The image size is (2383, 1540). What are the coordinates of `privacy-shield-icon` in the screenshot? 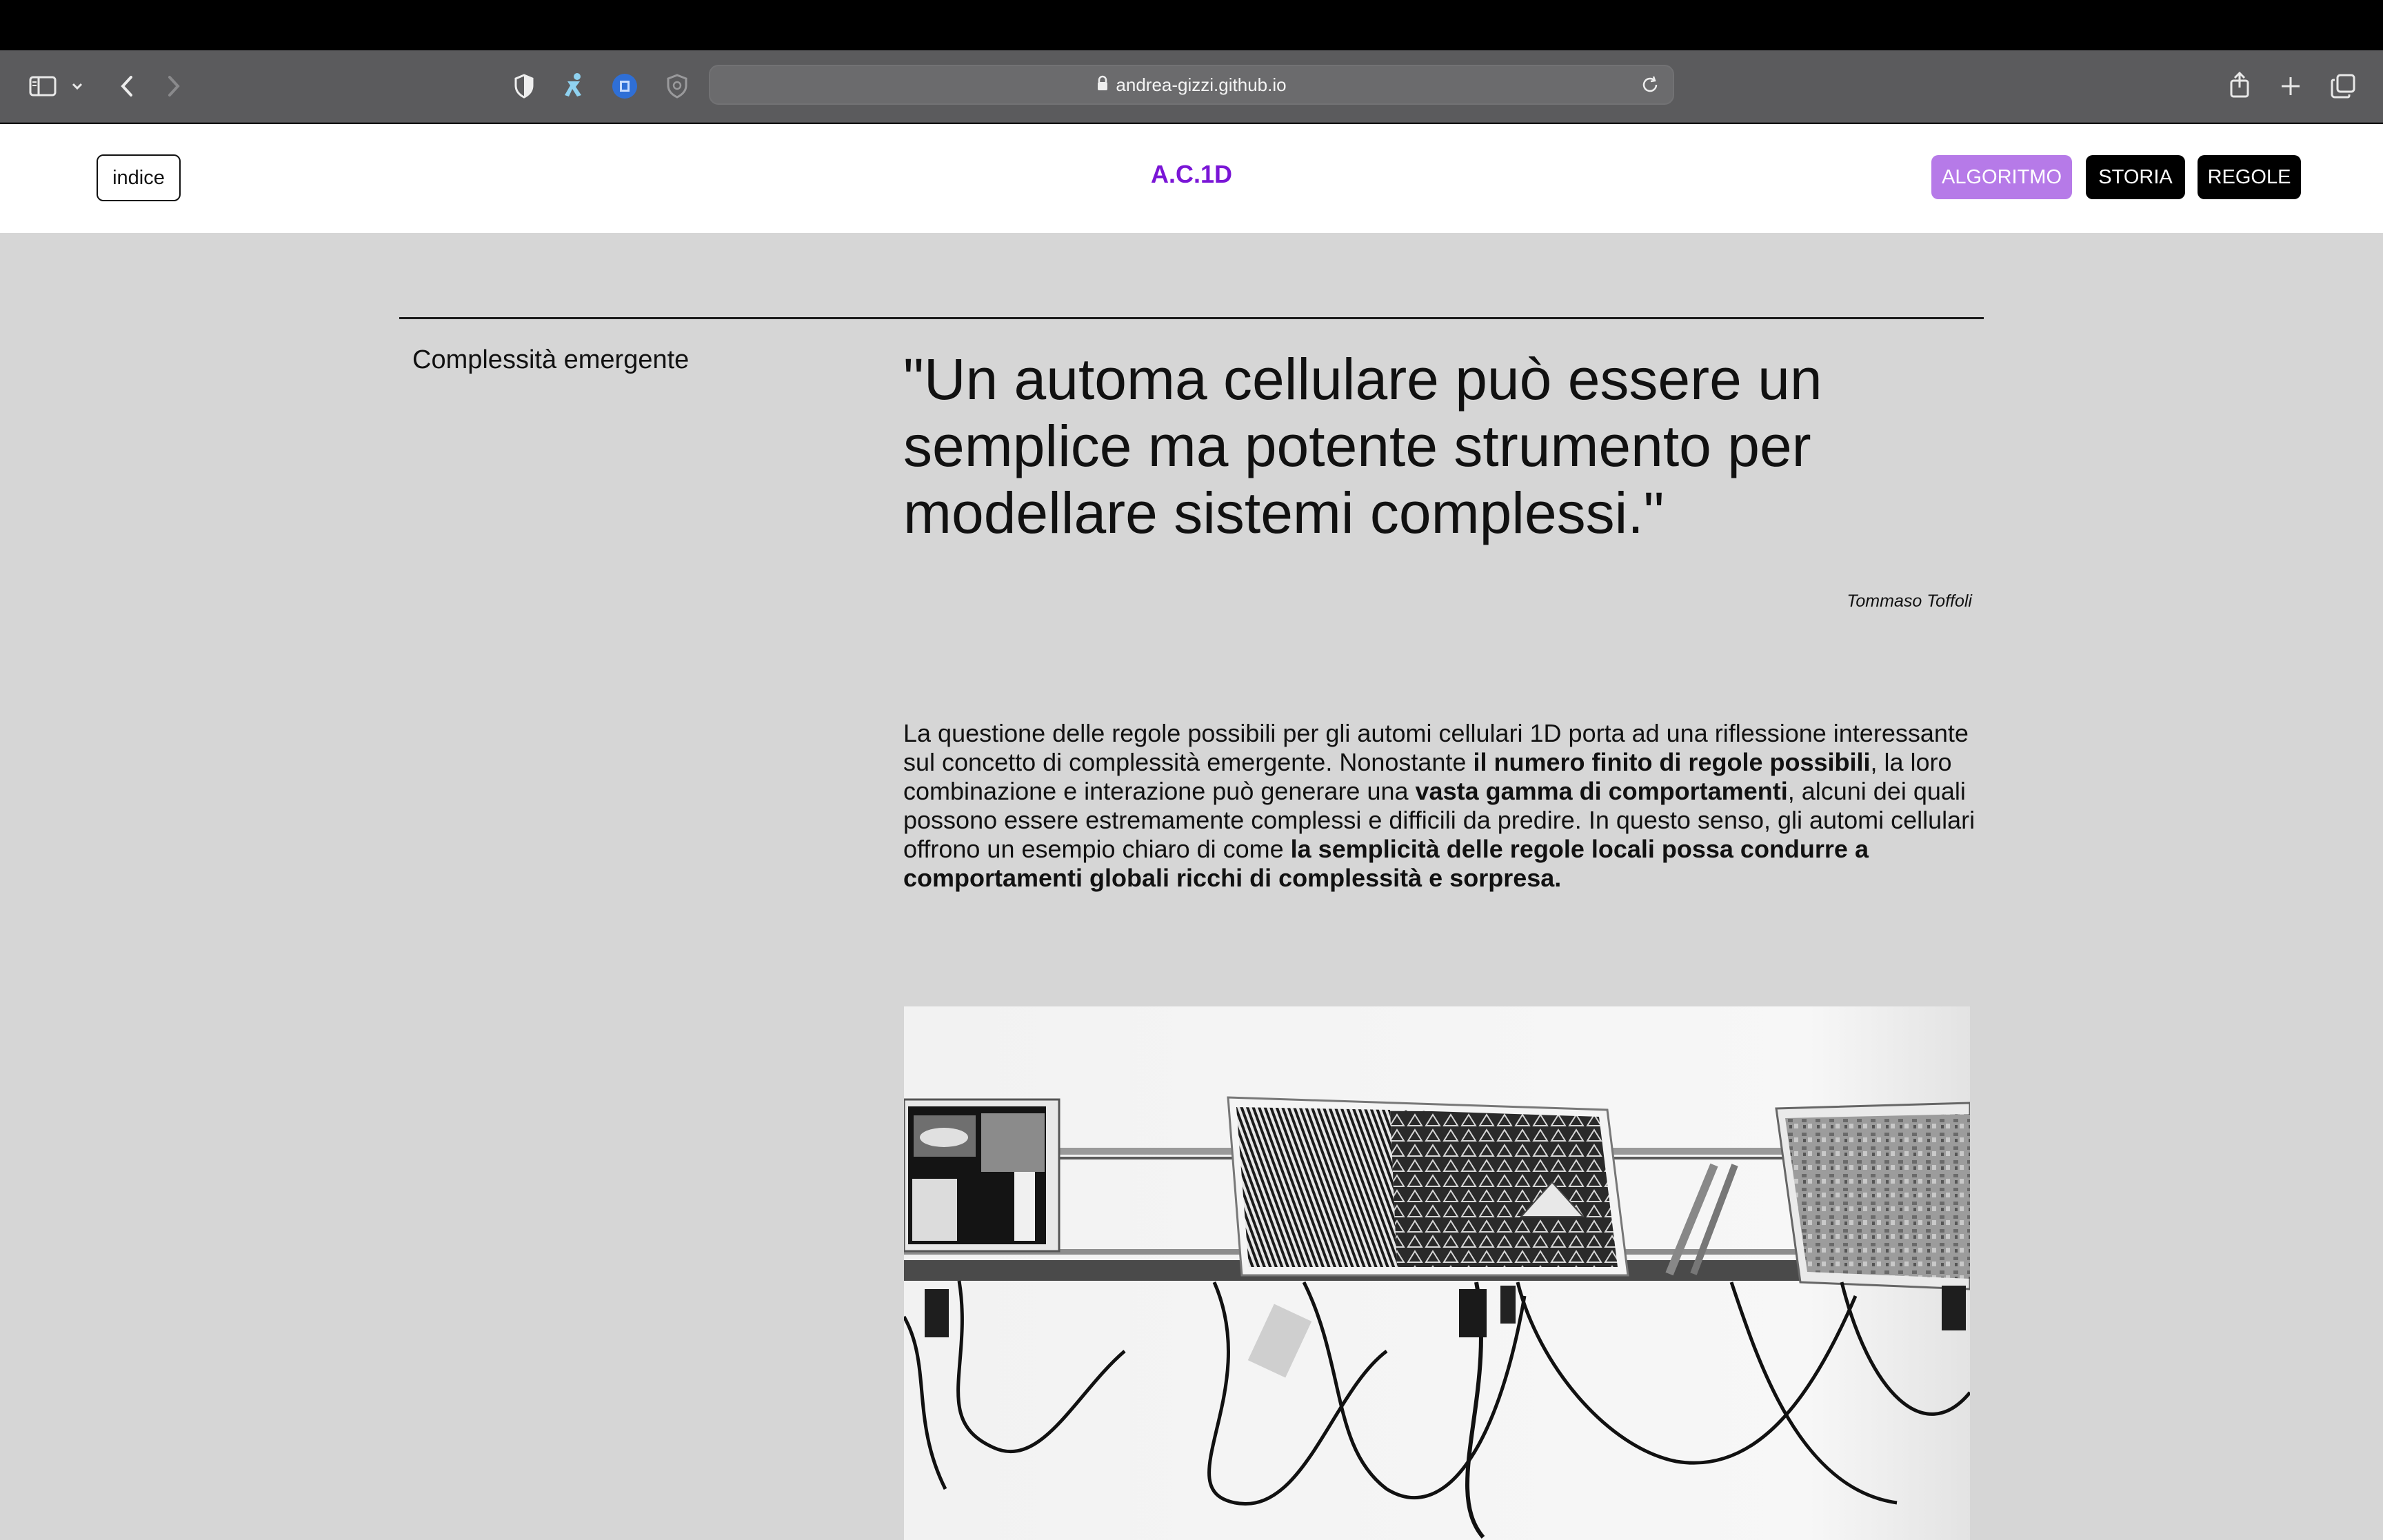 It's located at (677, 86).